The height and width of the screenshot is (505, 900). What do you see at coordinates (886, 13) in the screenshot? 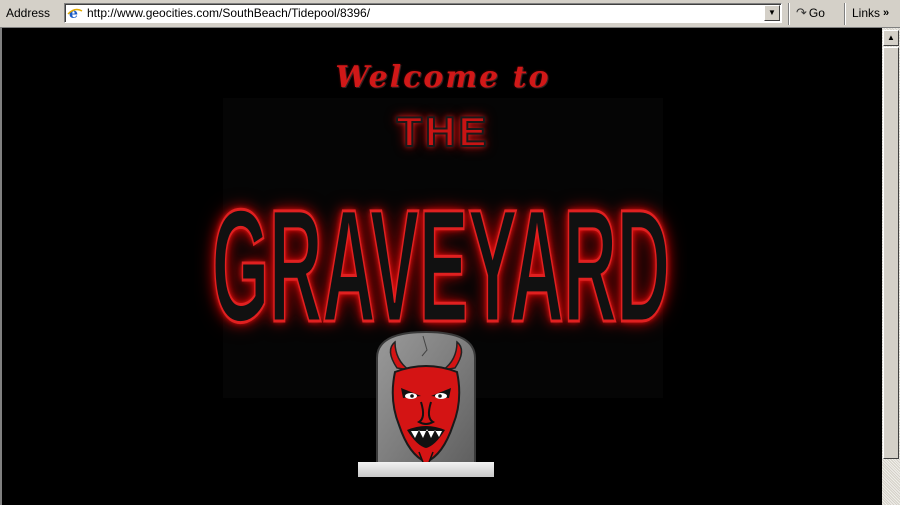
I see `chevron-right-double-icon: »` at bounding box center [886, 13].